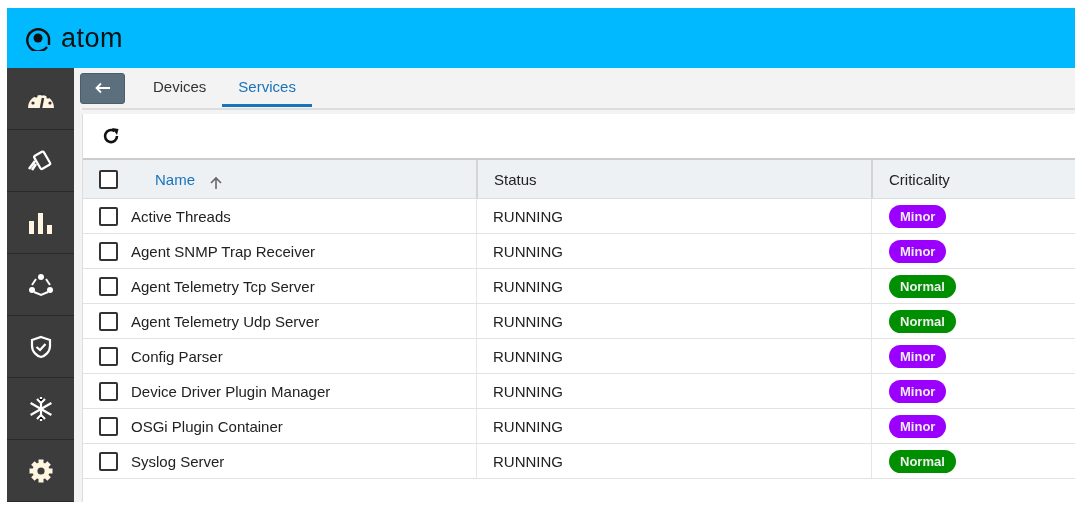 The width and height of the screenshot is (1075, 512). I want to click on snowflake-icon, so click(40, 408).